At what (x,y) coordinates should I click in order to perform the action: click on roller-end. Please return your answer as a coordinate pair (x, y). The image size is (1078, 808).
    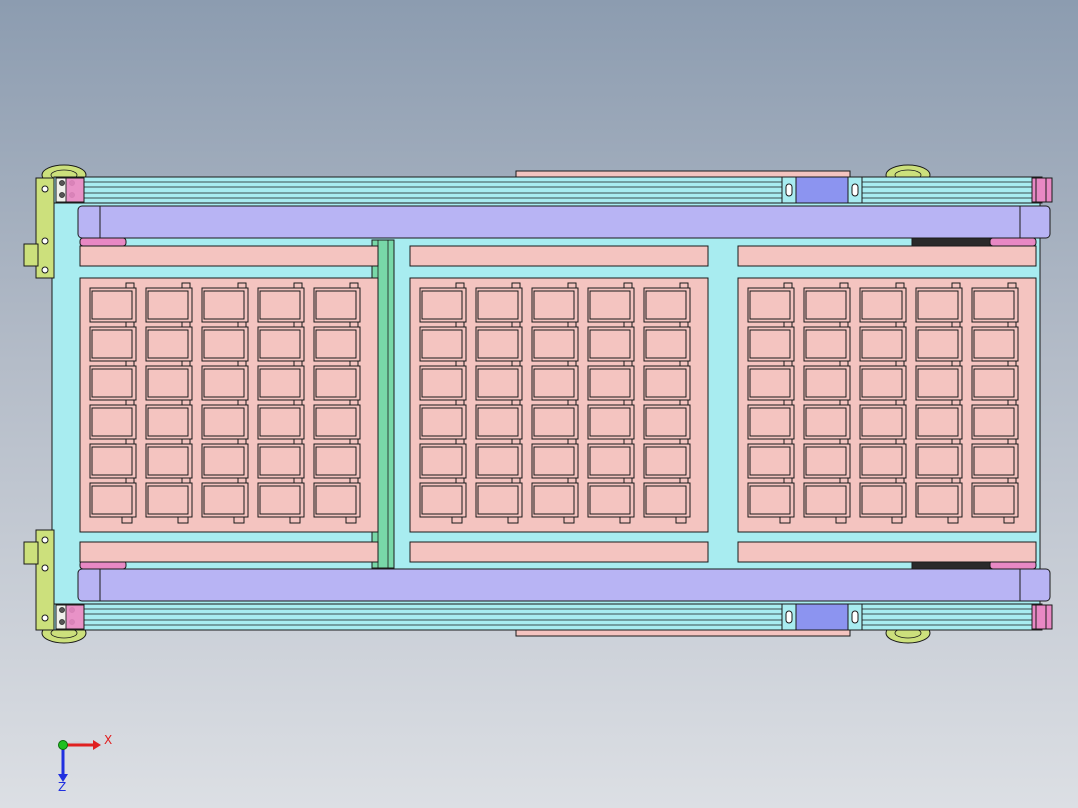
    Looking at the image, I should click on (1013, 242).